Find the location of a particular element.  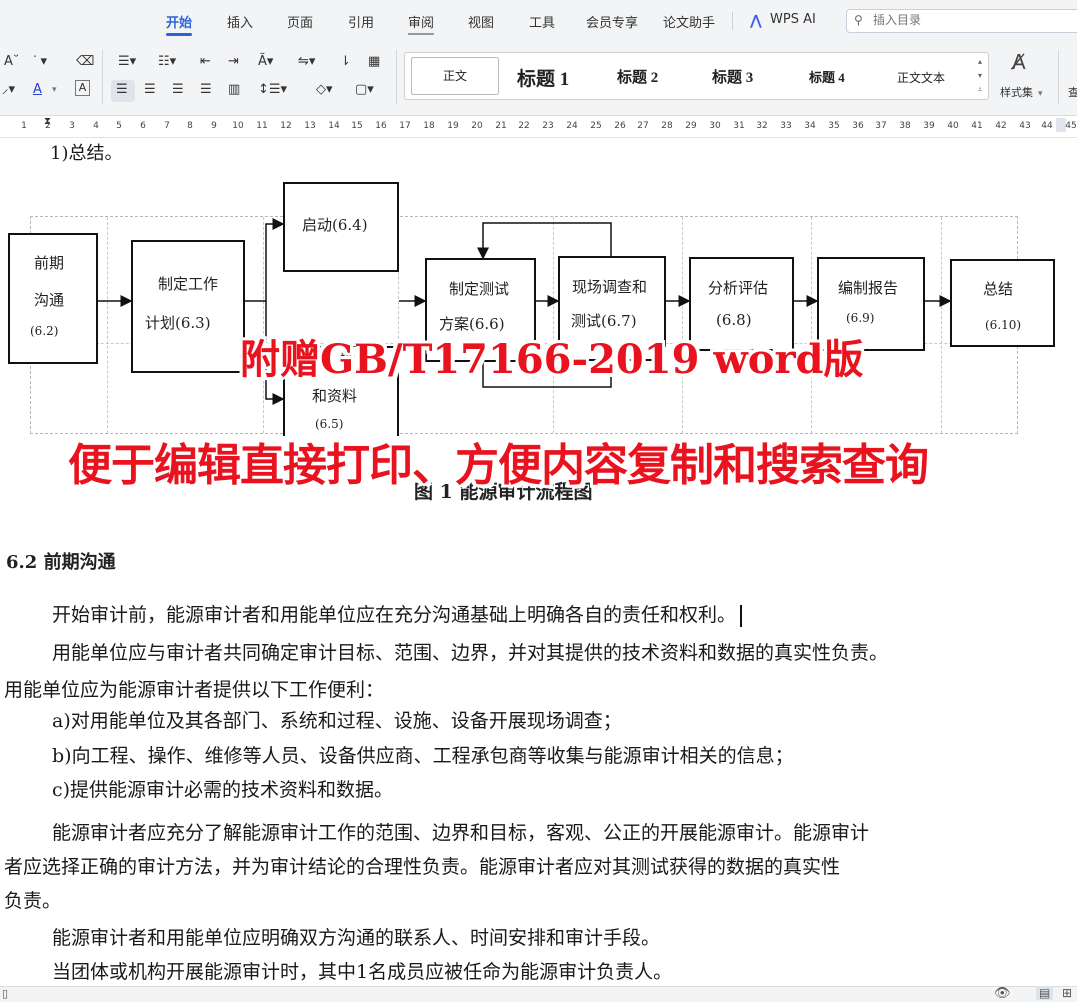

style-set-dropdown-icon: ▾ is located at coordinates (1040, 94).